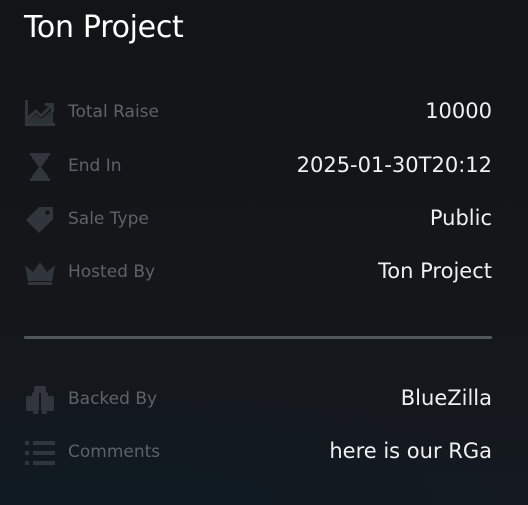 This screenshot has height=505, width=528. What do you see at coordinates (460, 218) in the screenshot?
I see `detail-value: Public` at bounding box center [460, 218].